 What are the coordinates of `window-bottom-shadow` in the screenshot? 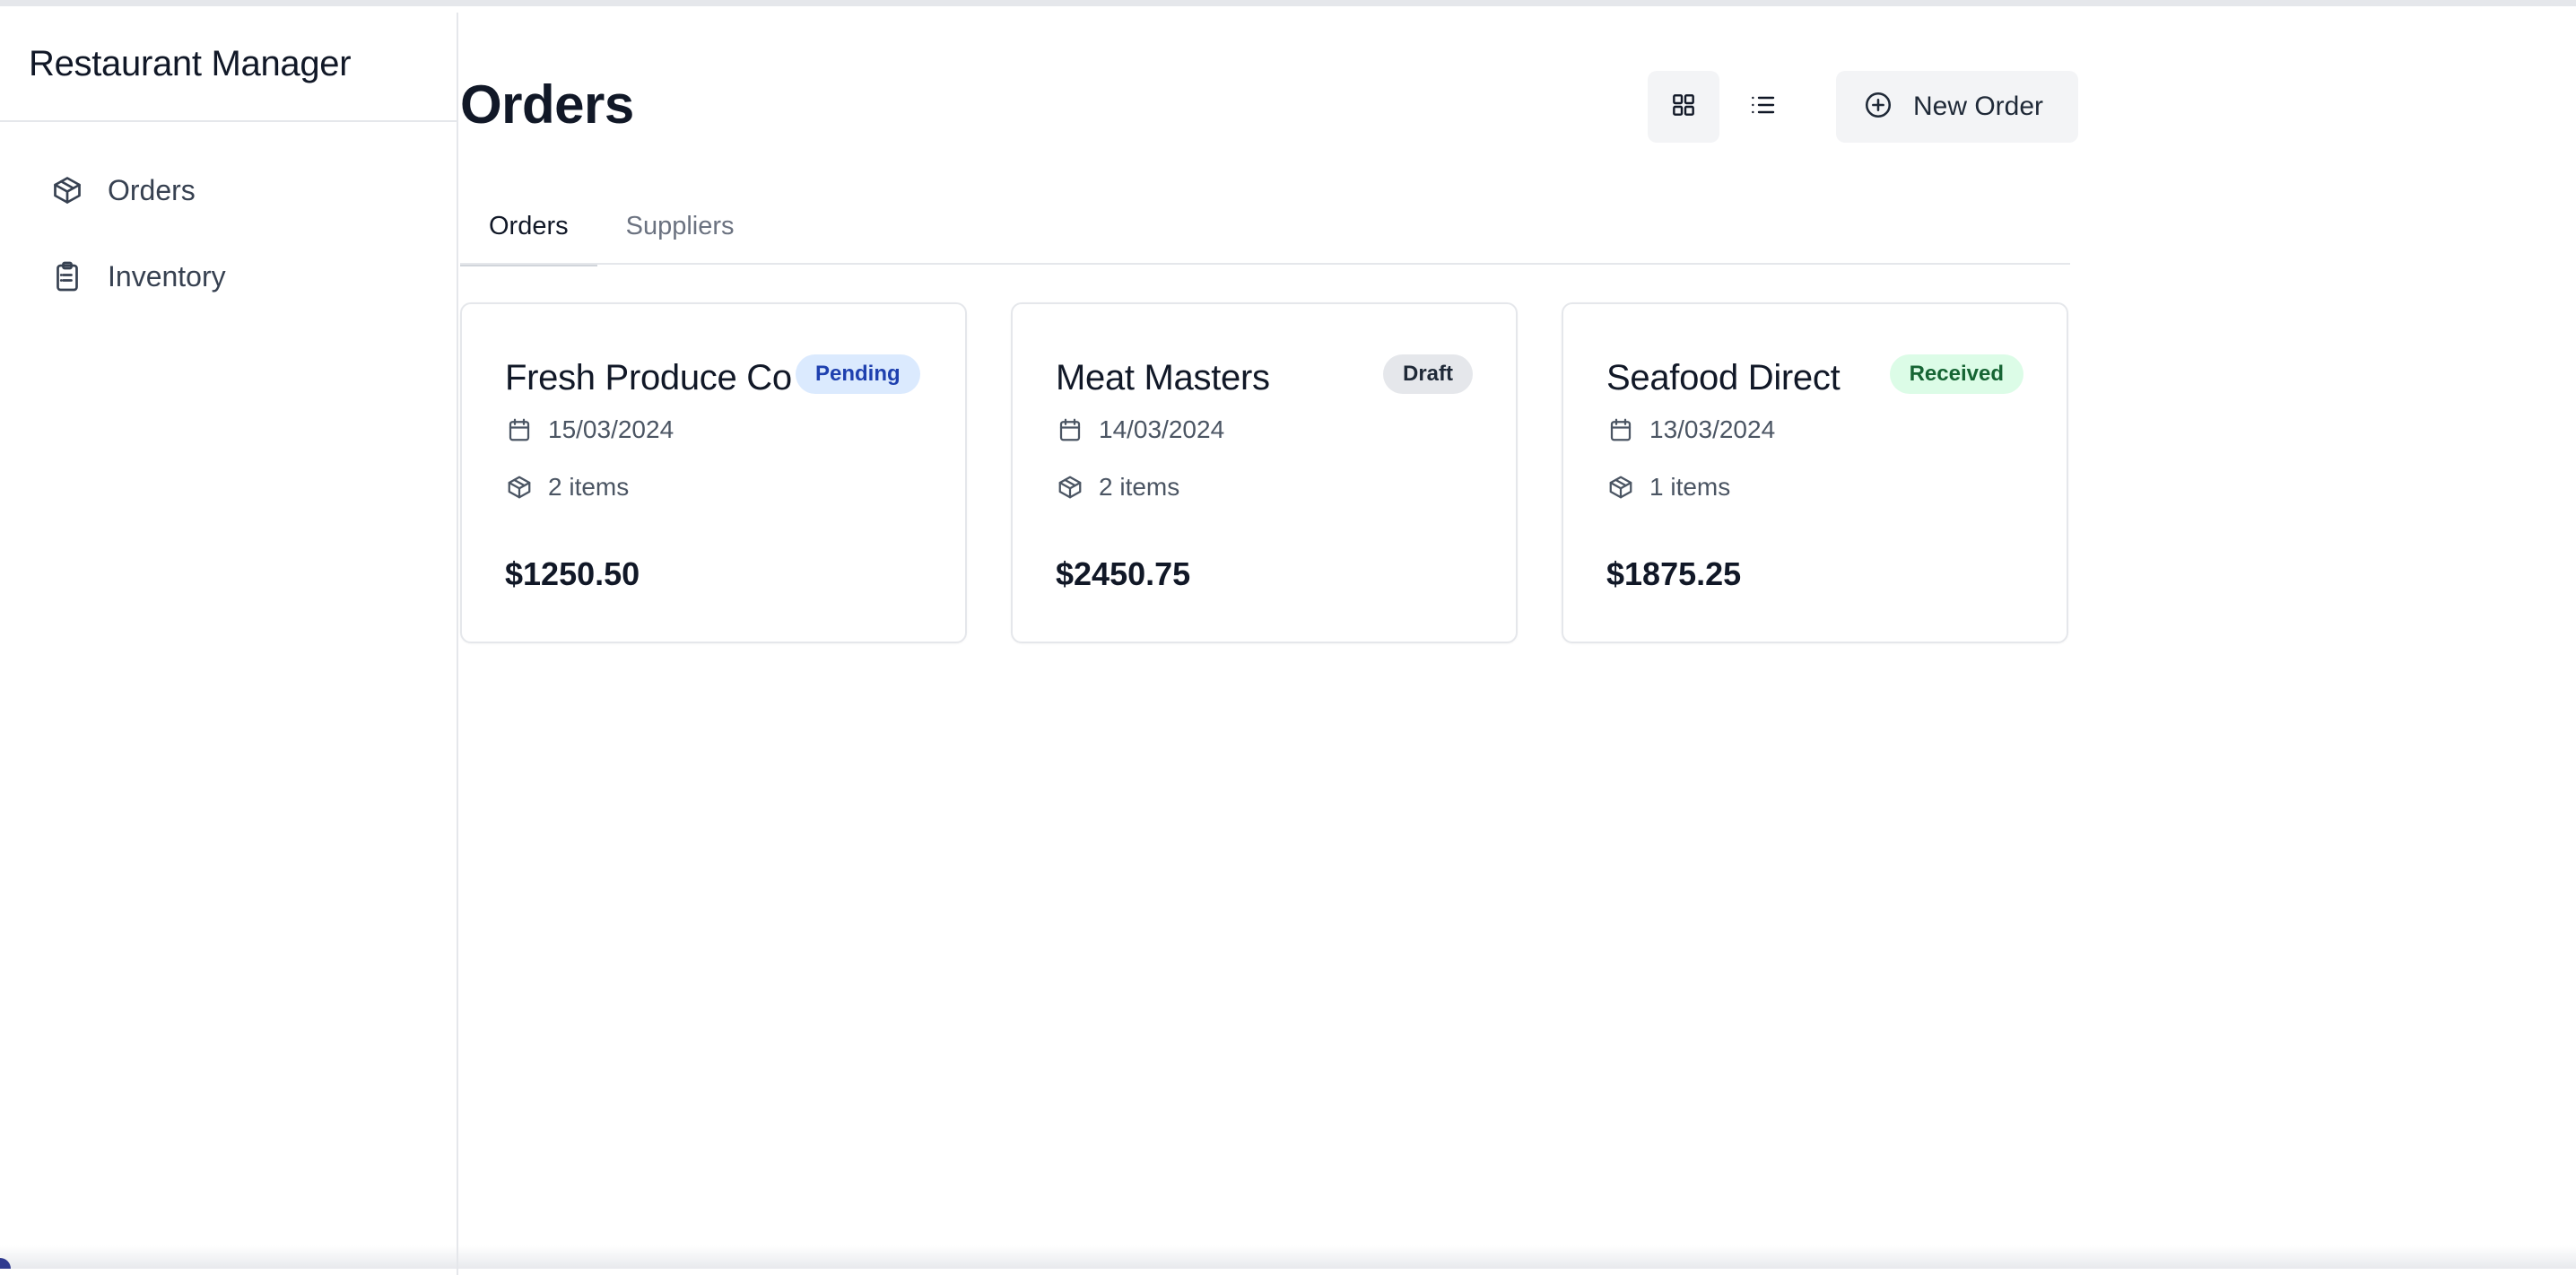 It's located at (1288, 1257).